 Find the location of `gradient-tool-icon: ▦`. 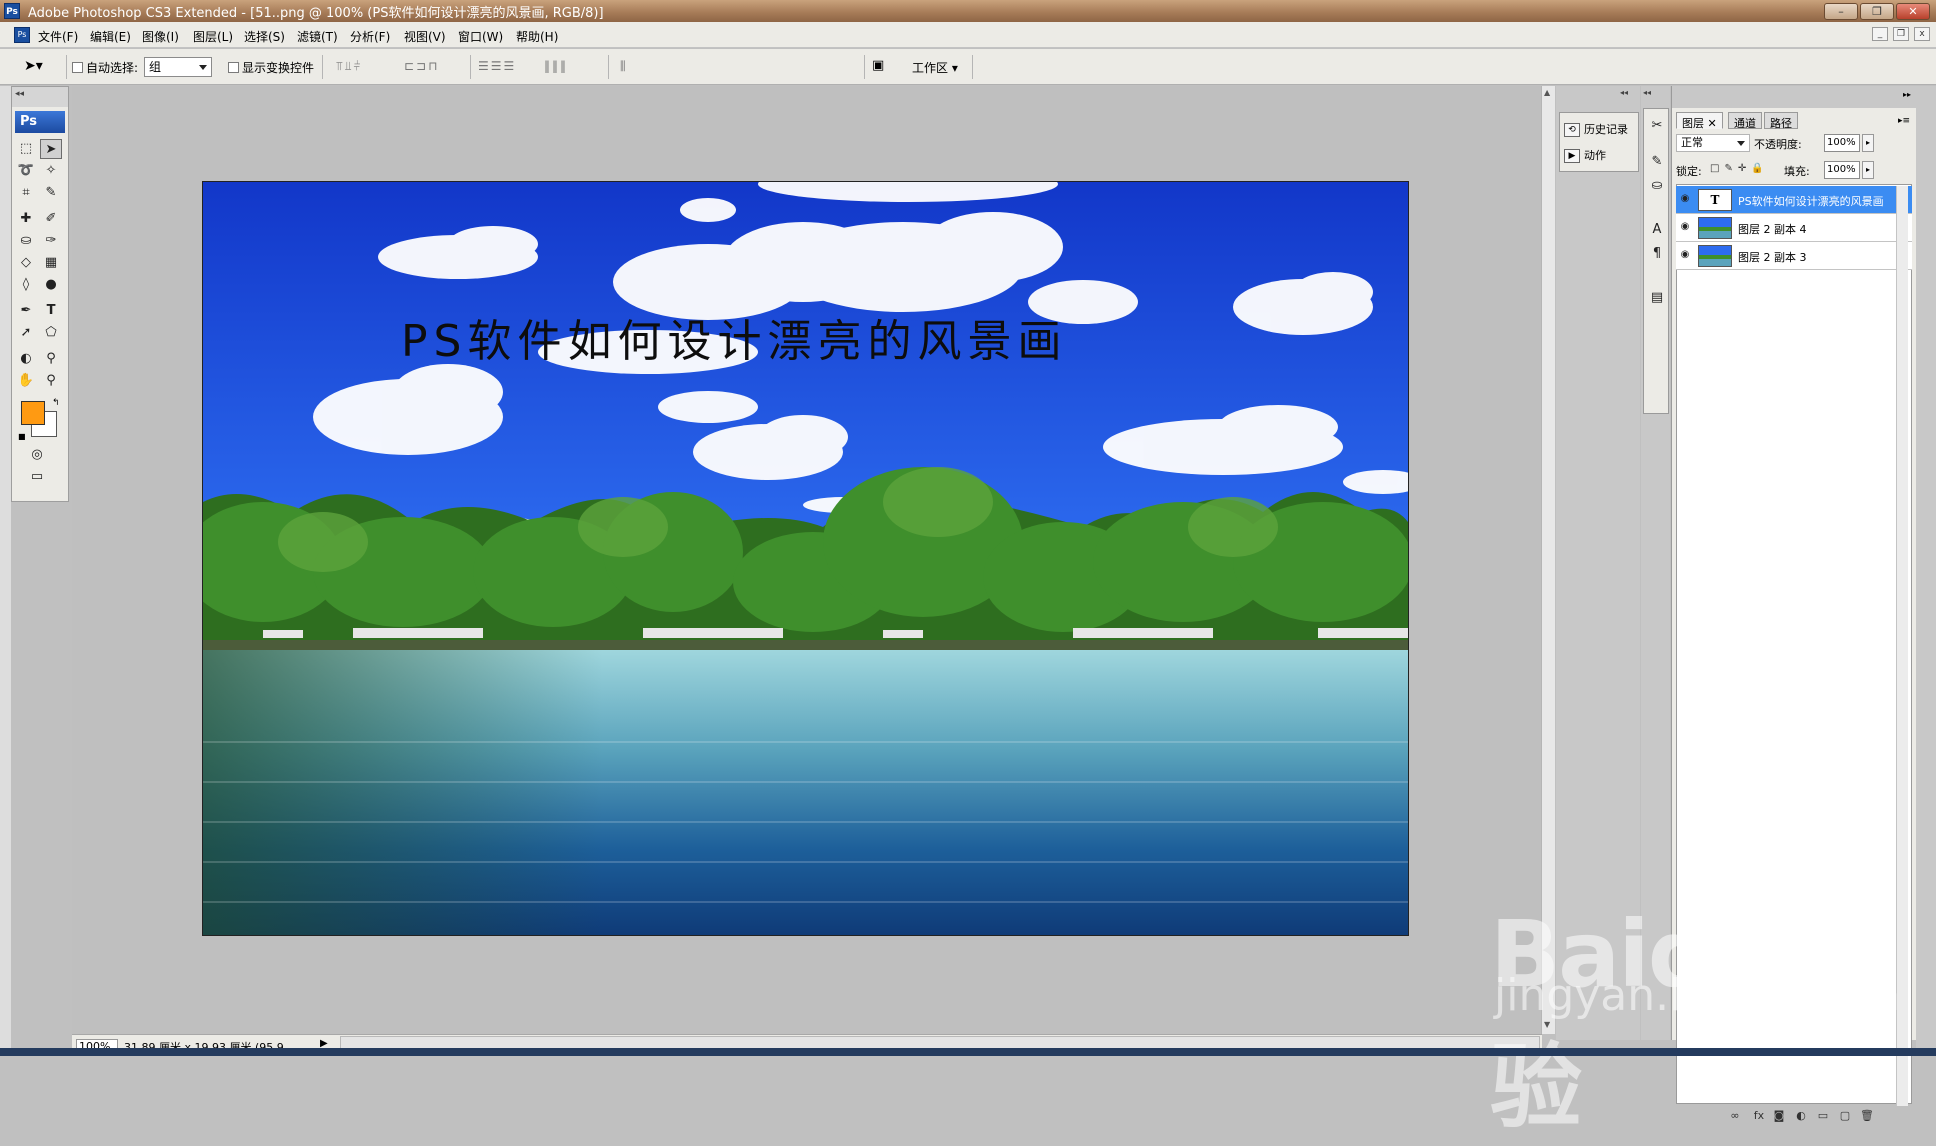

gradient-tool-icon: ▦ is located at coordinates (51, 263).